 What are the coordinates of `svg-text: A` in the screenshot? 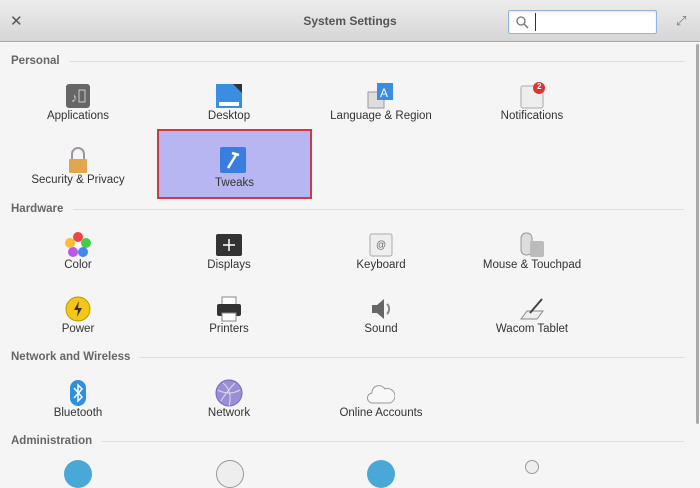 It's located at (384, 93).